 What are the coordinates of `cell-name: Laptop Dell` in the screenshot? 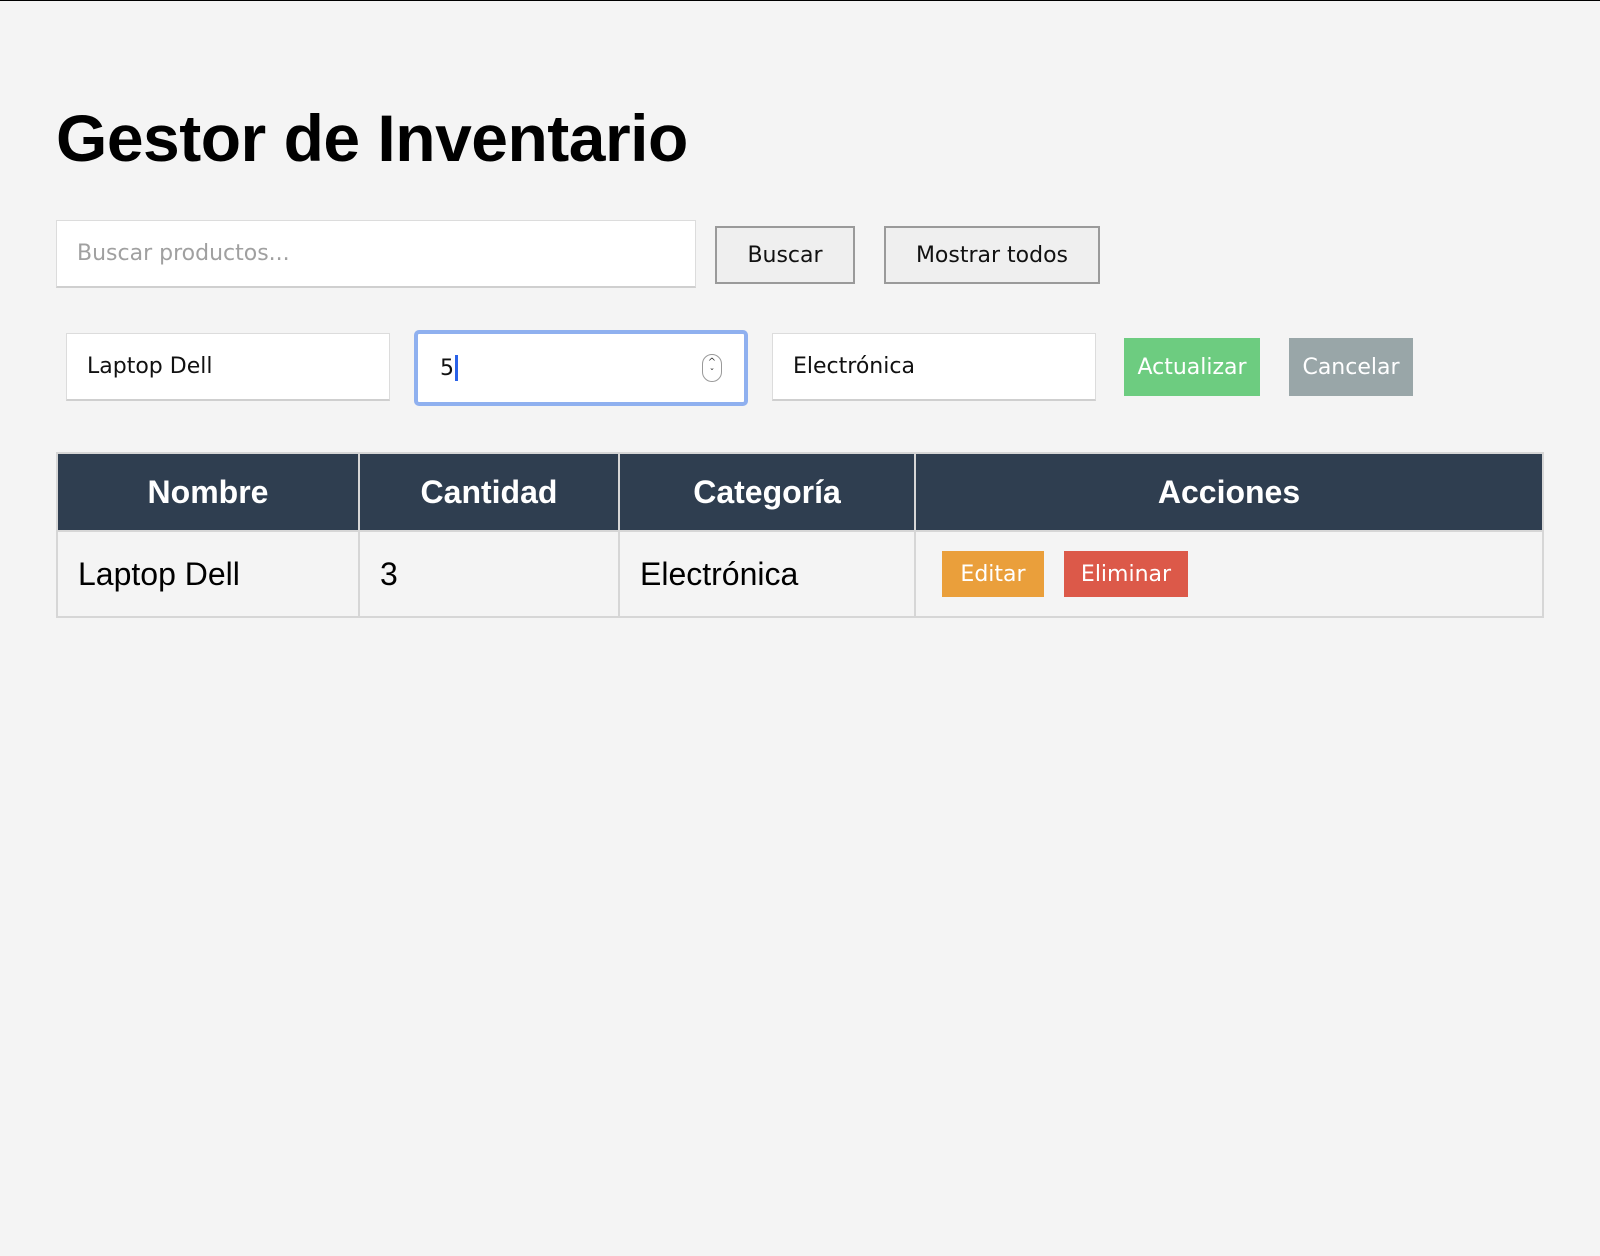 It's located at (208, 574).